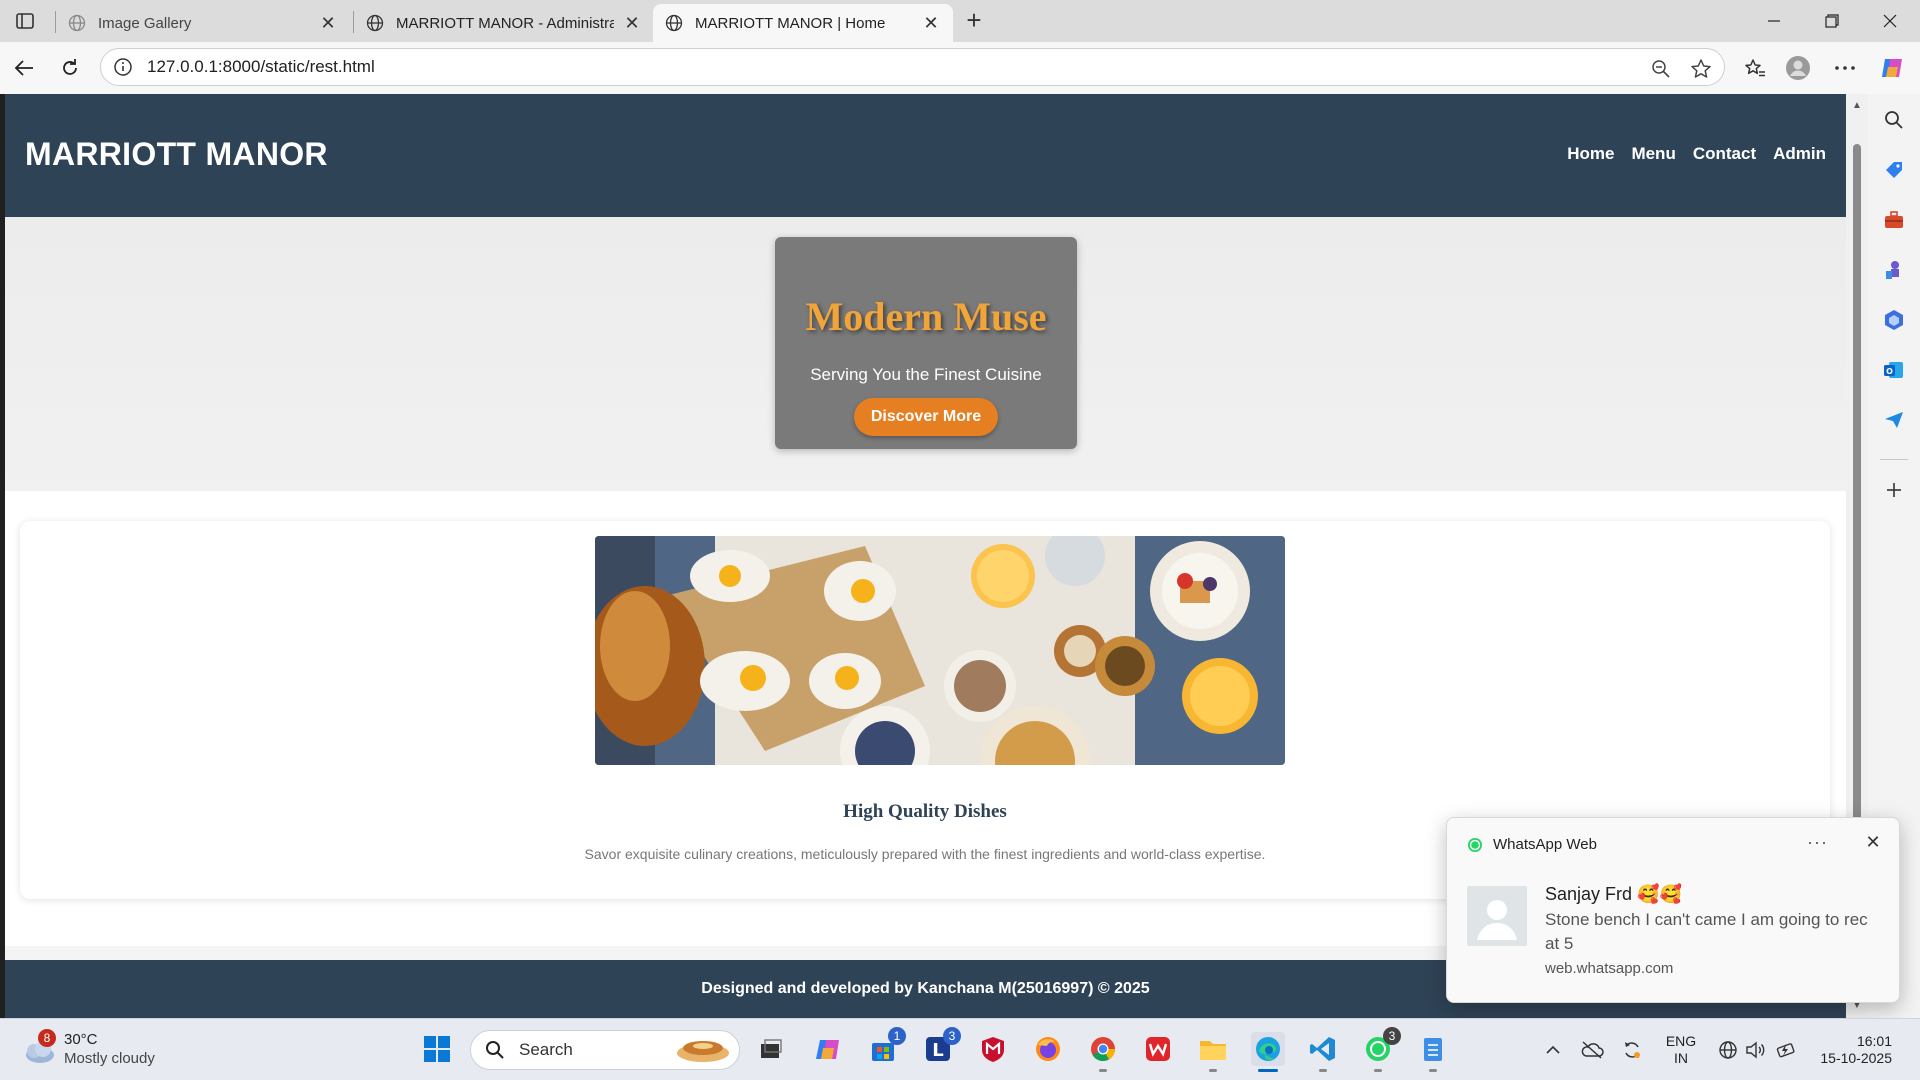 The width and height of the screenshot is (1920, 1080). I want to click on firefox-icon, so click(1048, 1049).